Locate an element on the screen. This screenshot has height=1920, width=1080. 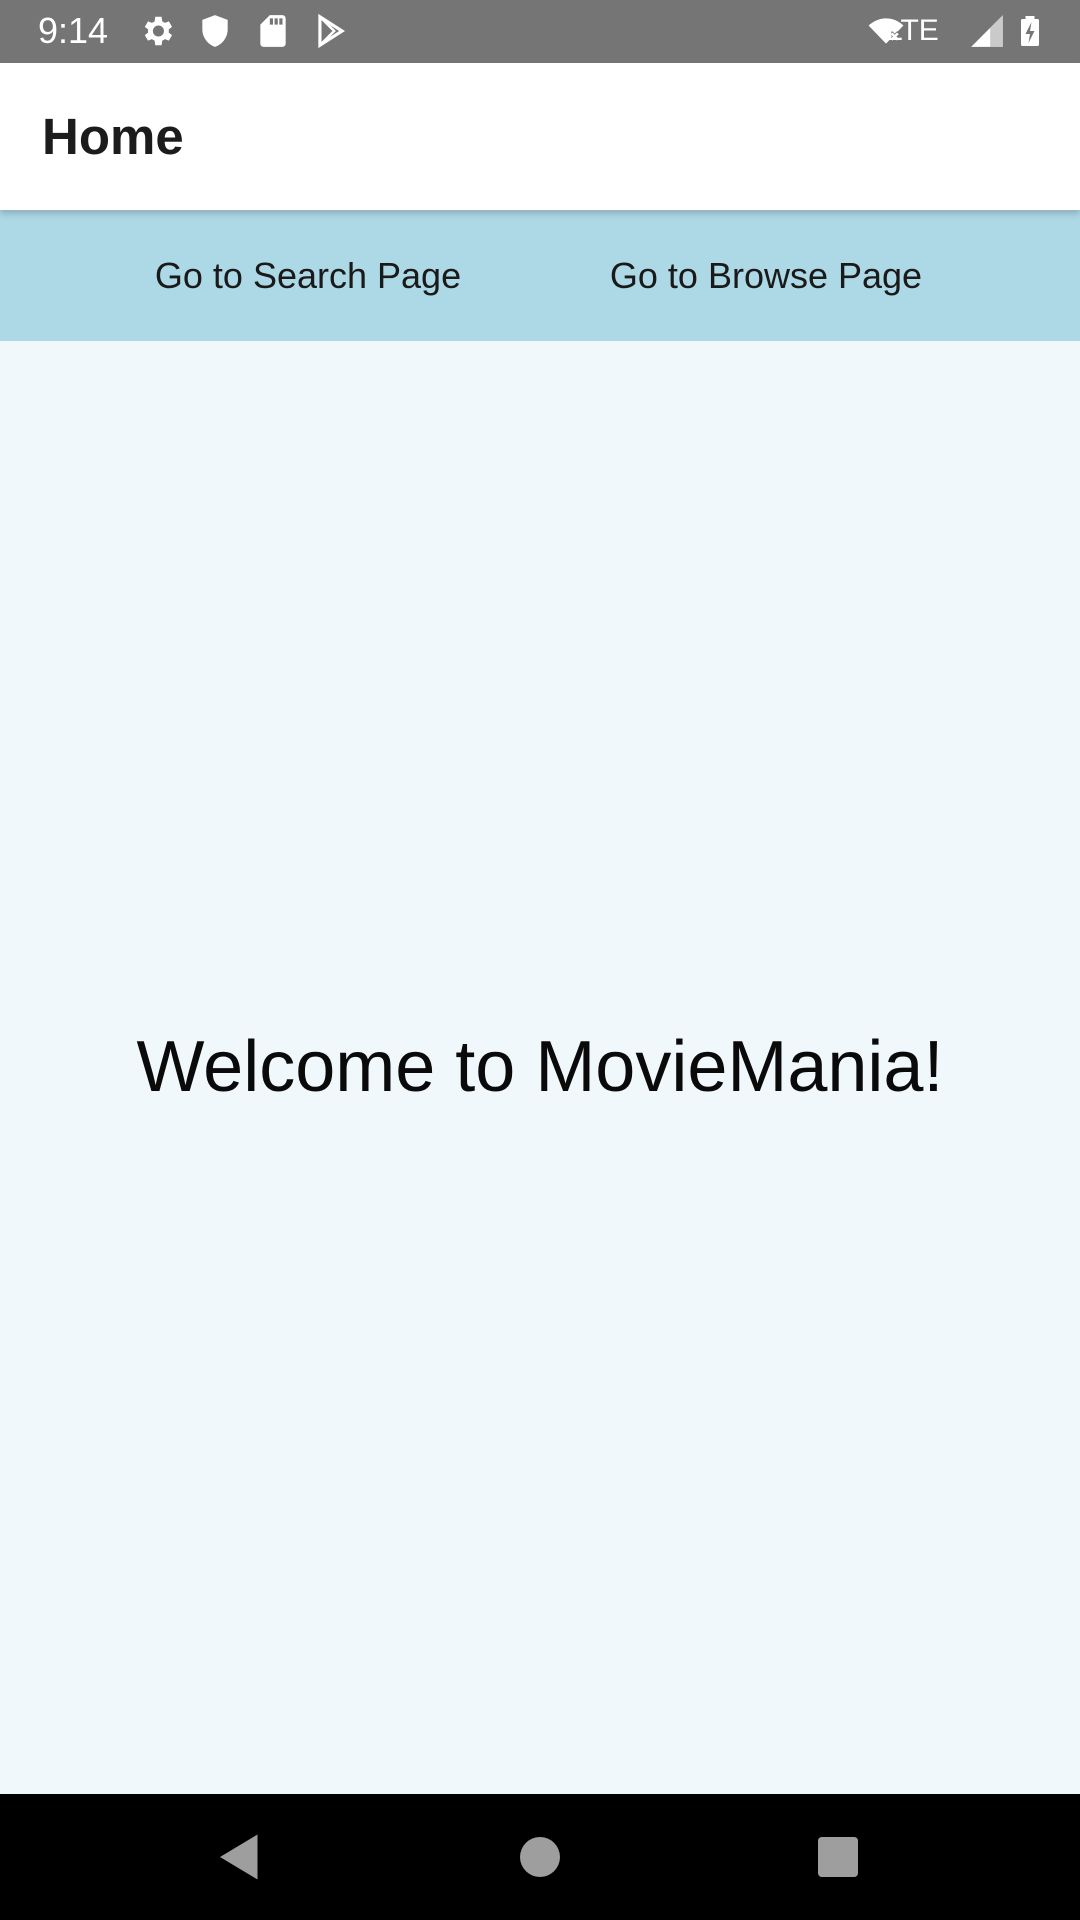
system-navigation-bar is located at coordinates (540, 1857).